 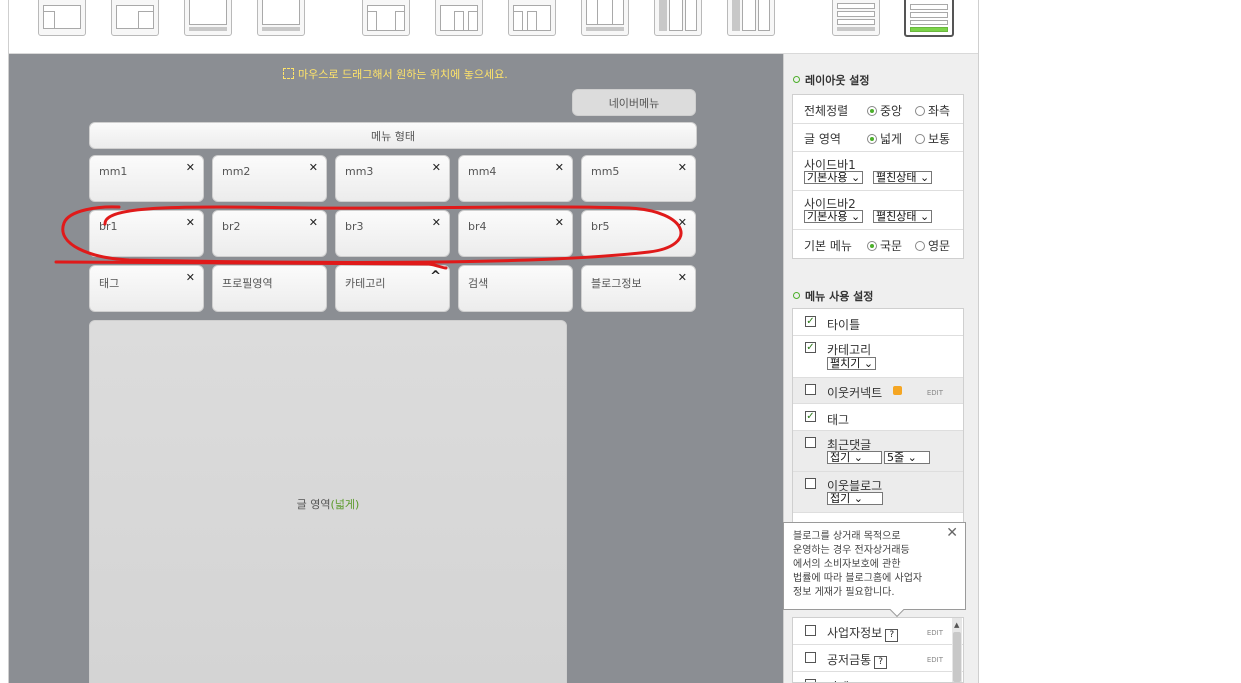 I want to click on menu-english-radio: 영문, so click(x=932, y=245).